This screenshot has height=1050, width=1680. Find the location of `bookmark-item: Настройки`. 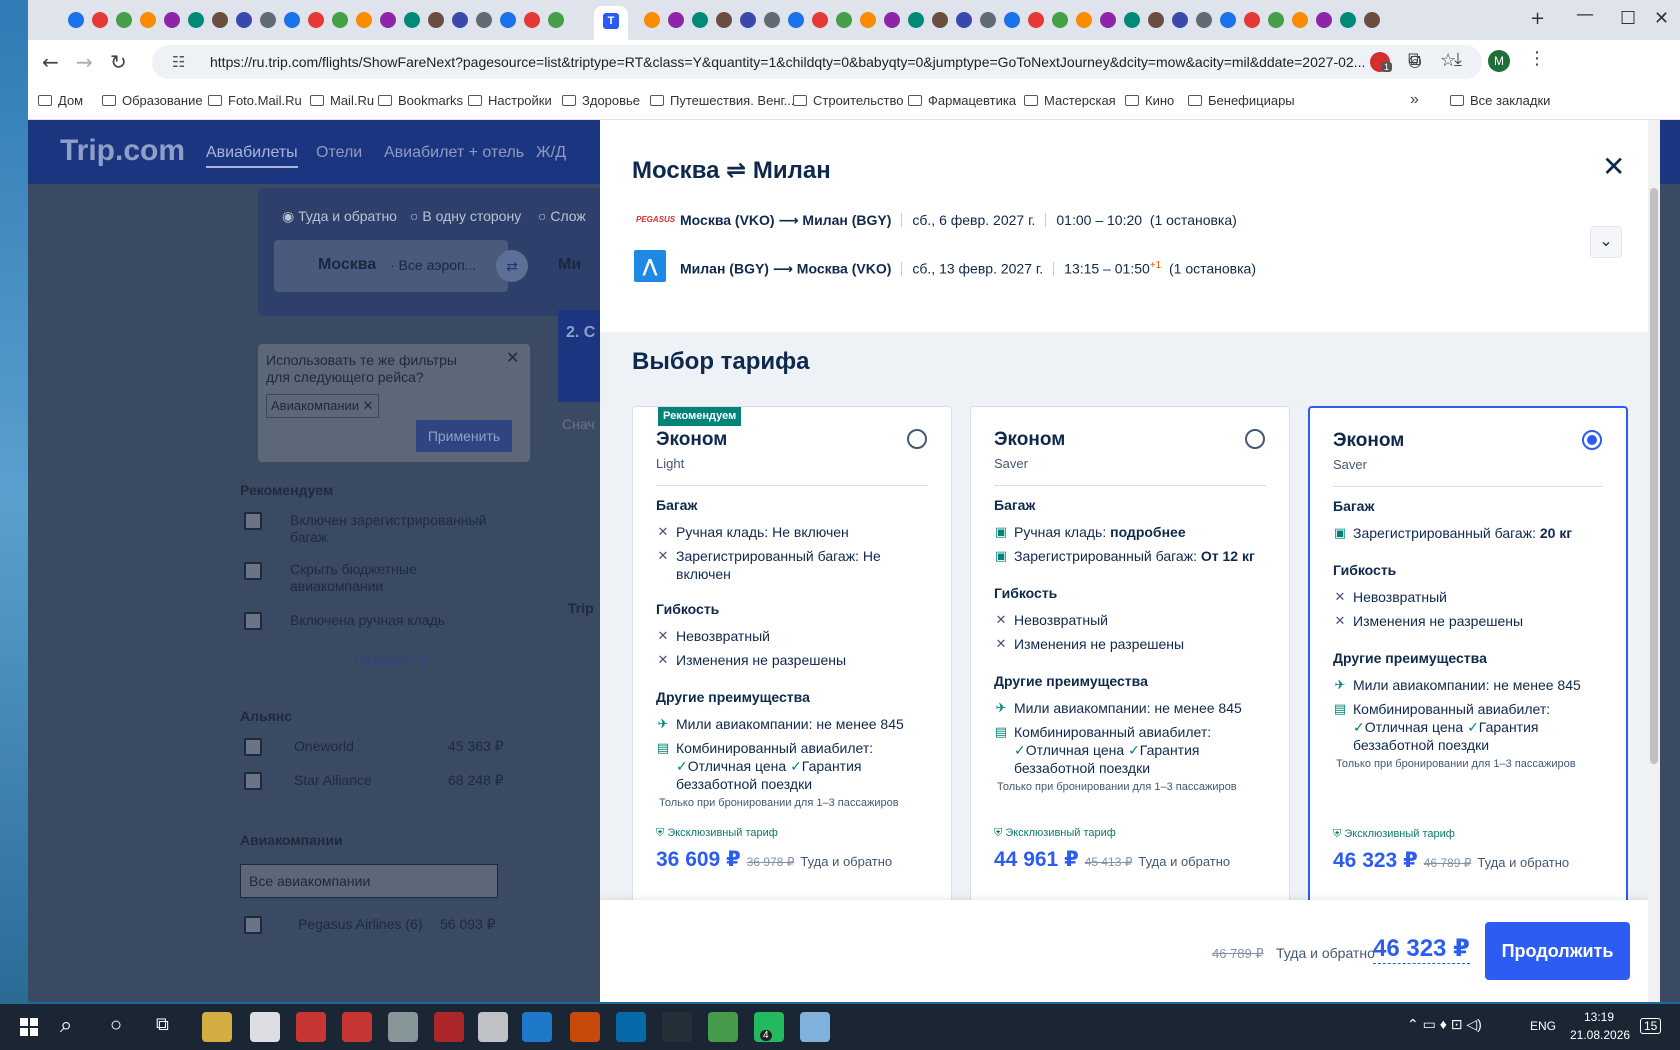

bookmark-item: Настройки is located at coordinates (510, 100).